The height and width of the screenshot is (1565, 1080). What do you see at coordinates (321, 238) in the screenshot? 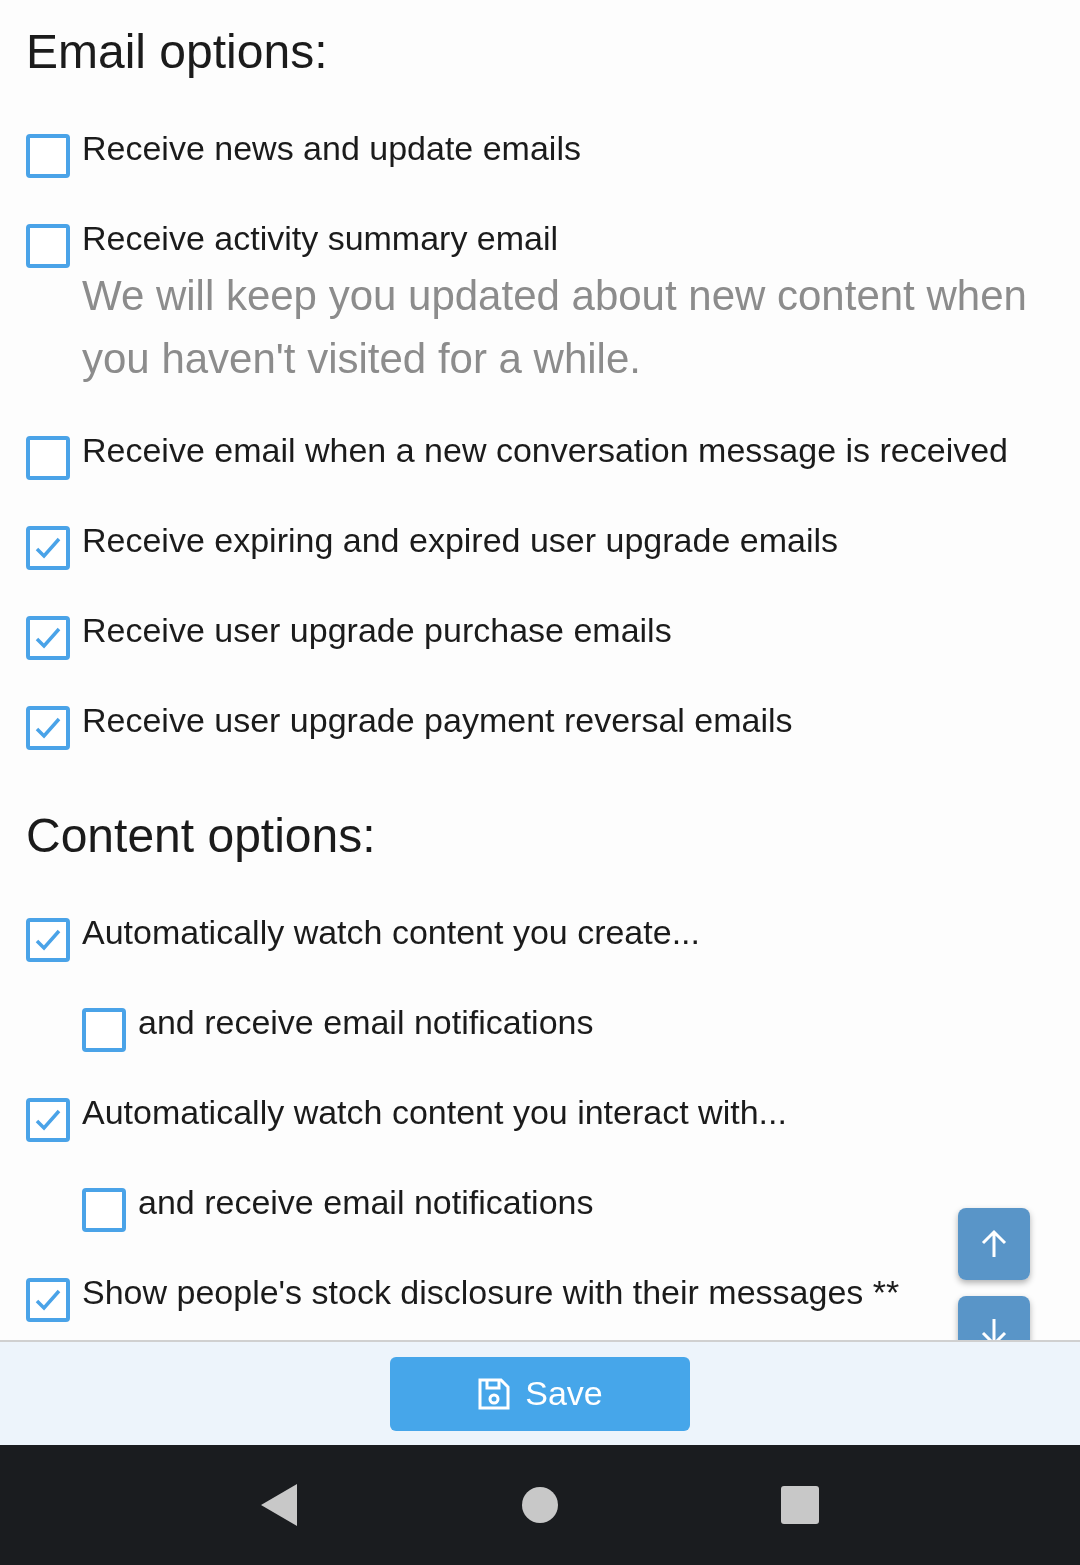
I see `option-label: Receive activity summary email` at bounding box center [321, 238].